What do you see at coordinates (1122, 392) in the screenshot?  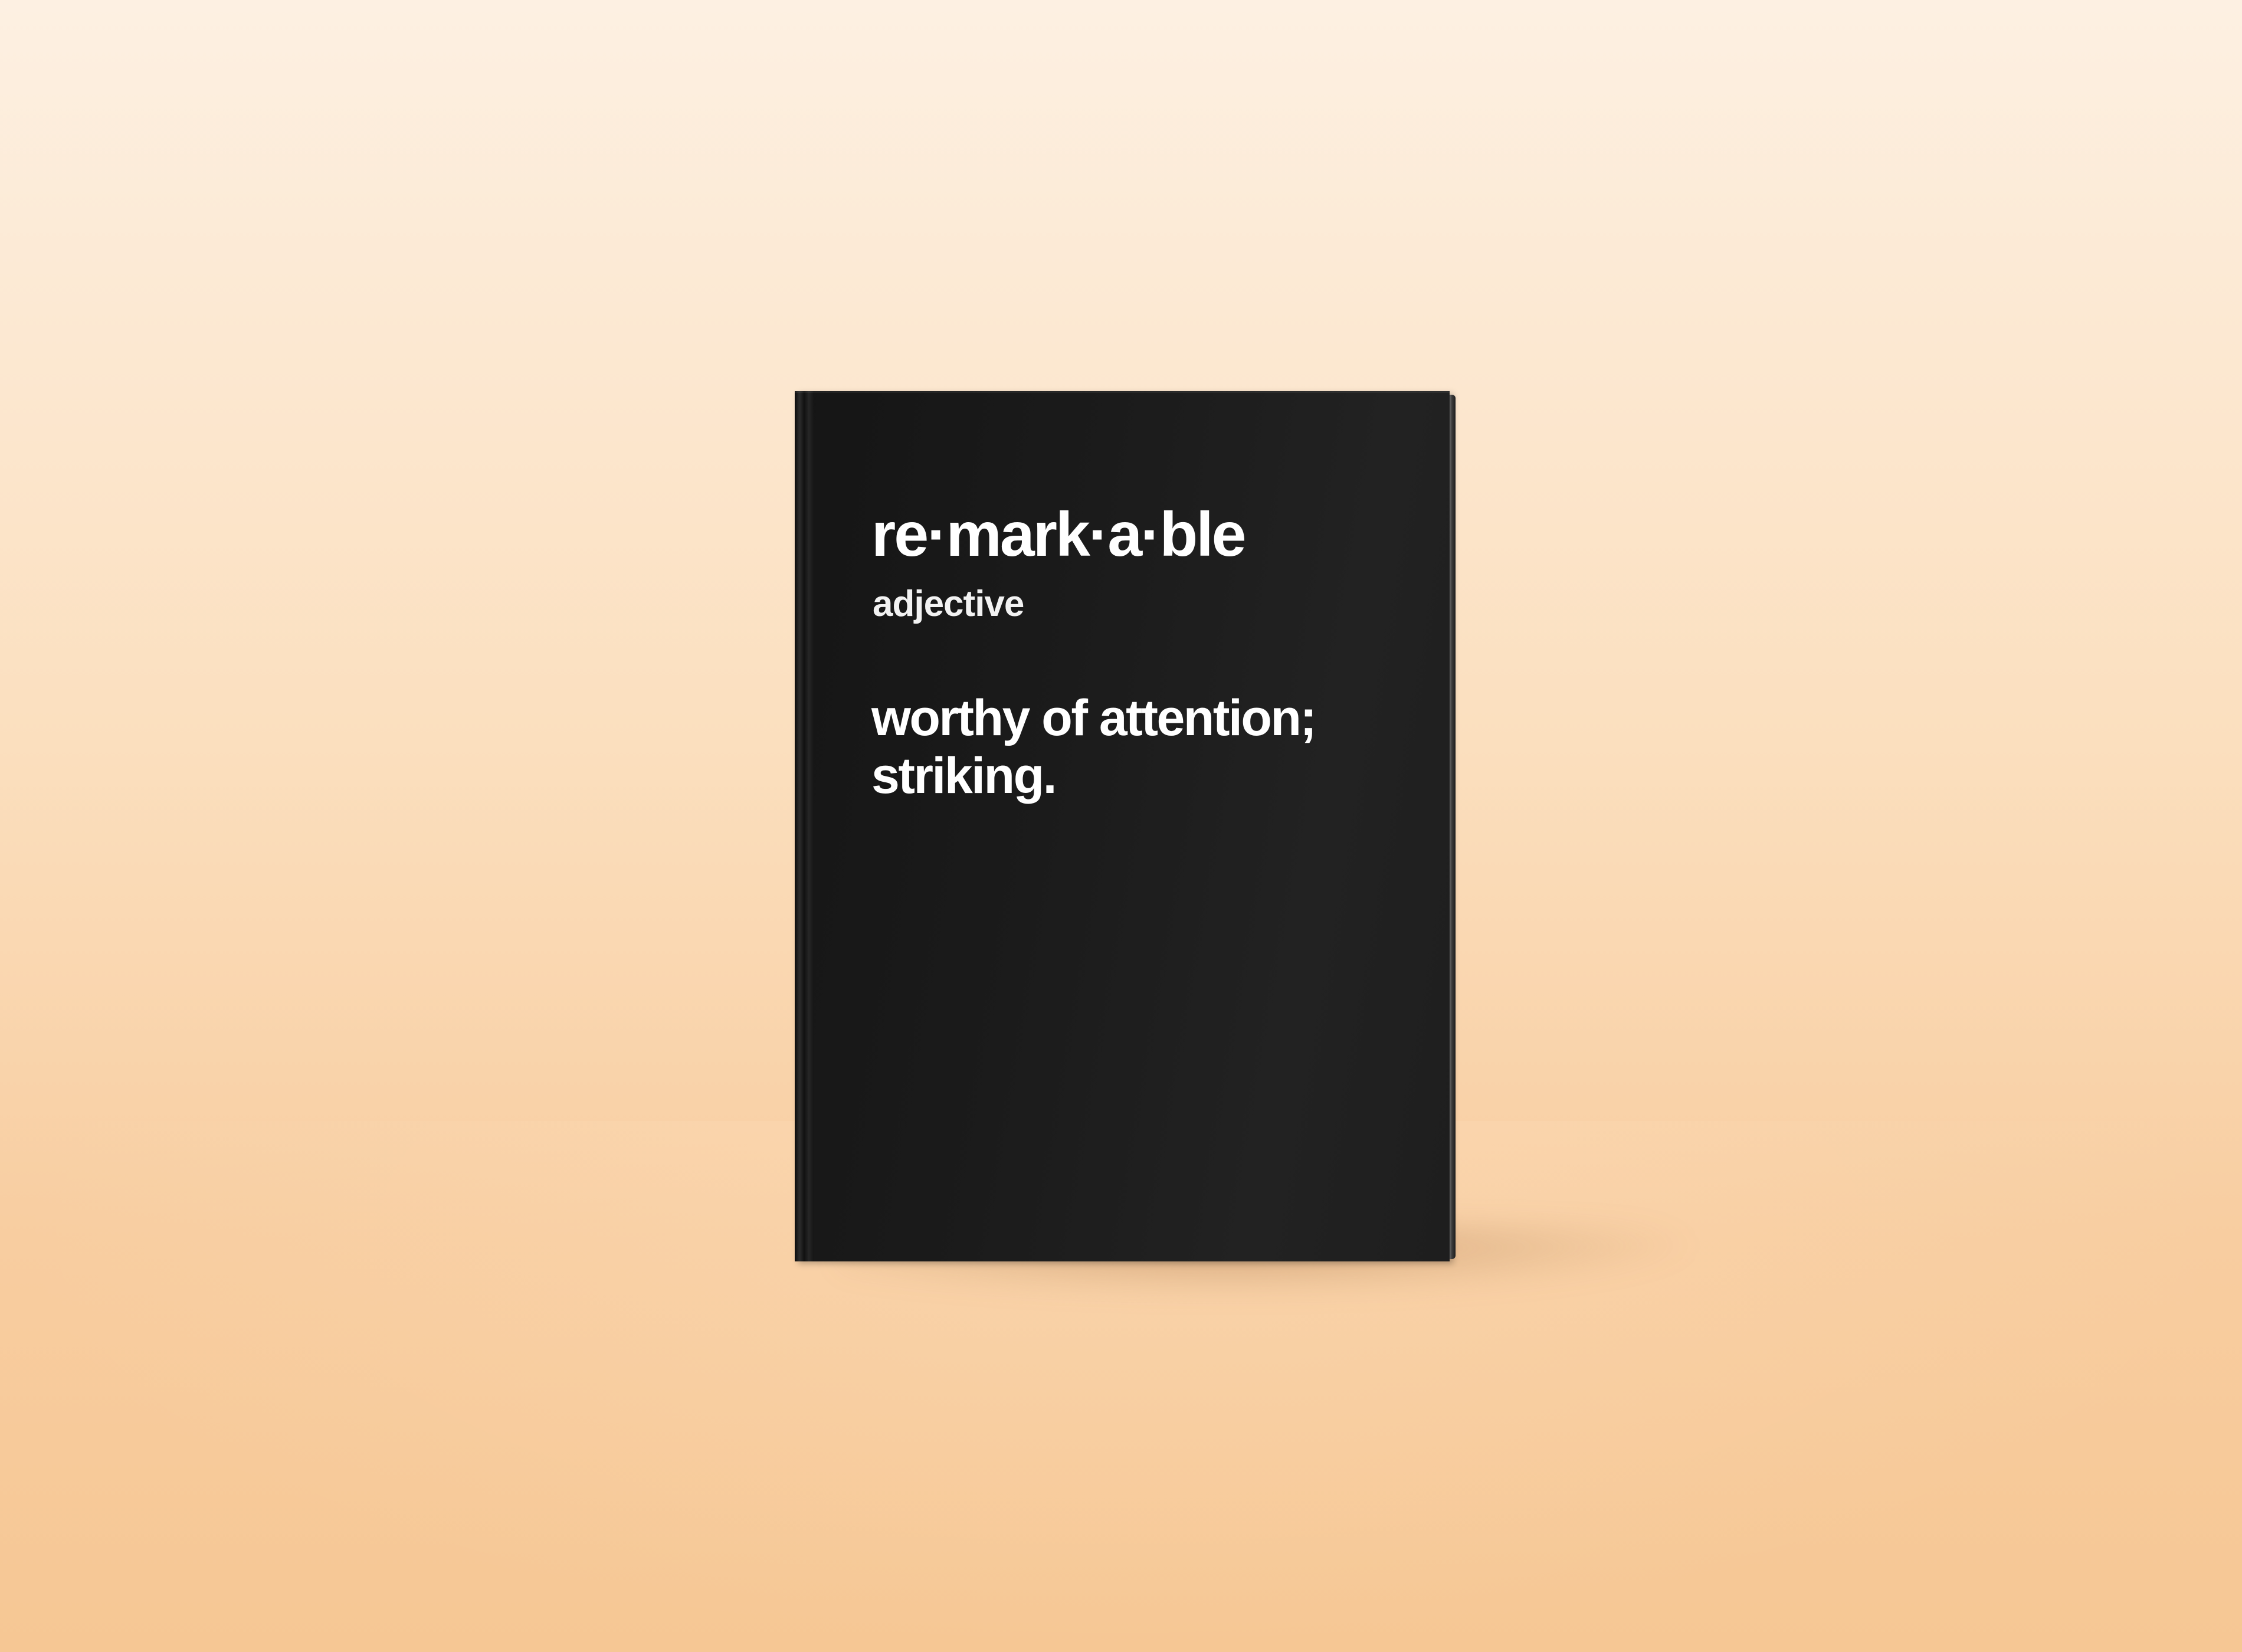 I see `book-top-edge` at bounding box center [1122, 392].